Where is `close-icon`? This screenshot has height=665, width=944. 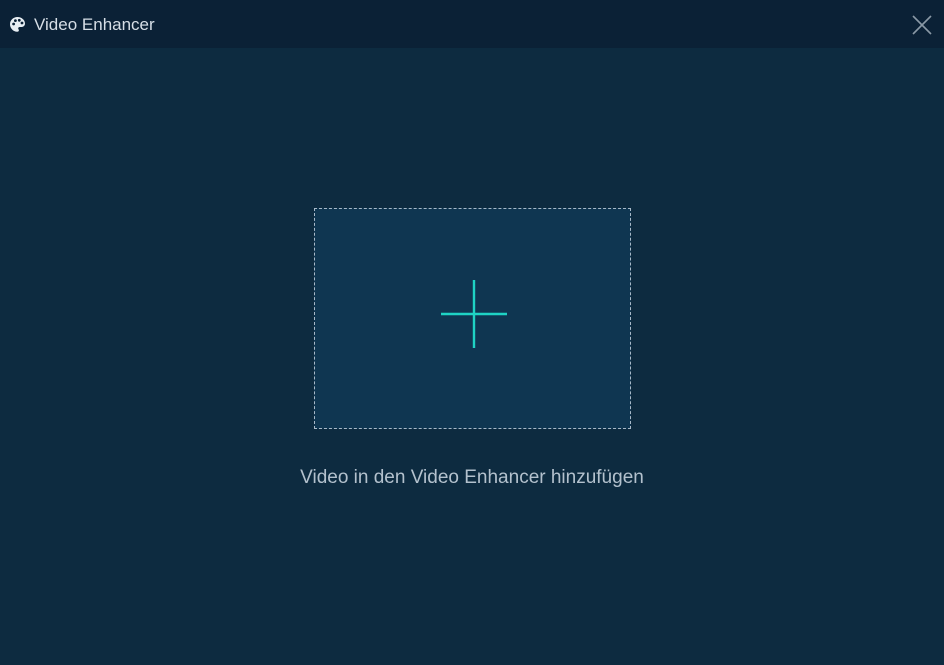
close-icon is located at coordinates (922, 25).